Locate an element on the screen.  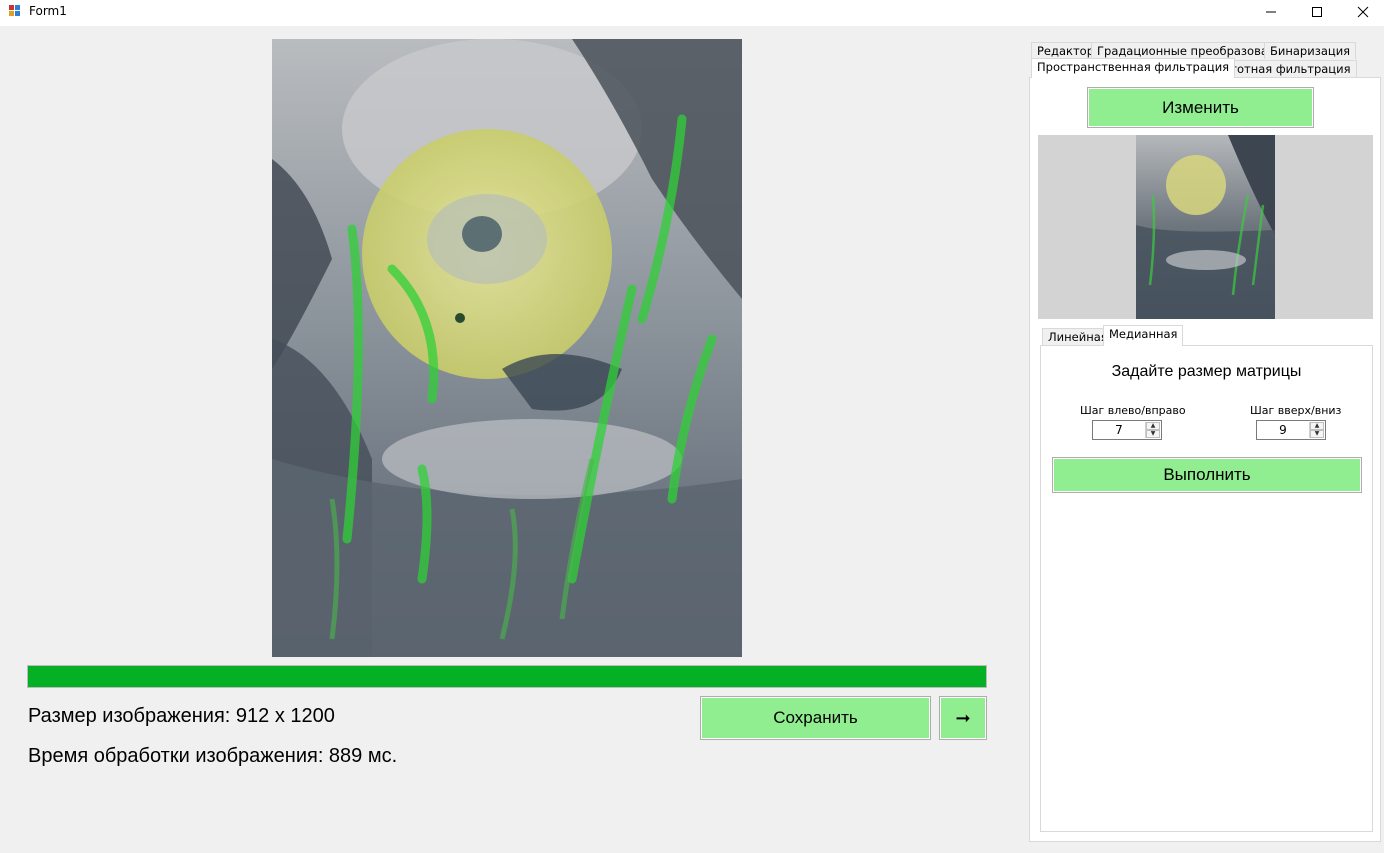
run-button: Выполнить is located at coordinates (1207, 475).